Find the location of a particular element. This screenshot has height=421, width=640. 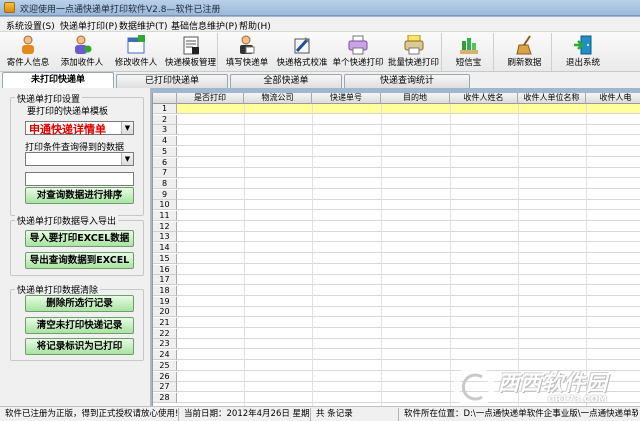

app-icon is located at coordinates (9, 7).